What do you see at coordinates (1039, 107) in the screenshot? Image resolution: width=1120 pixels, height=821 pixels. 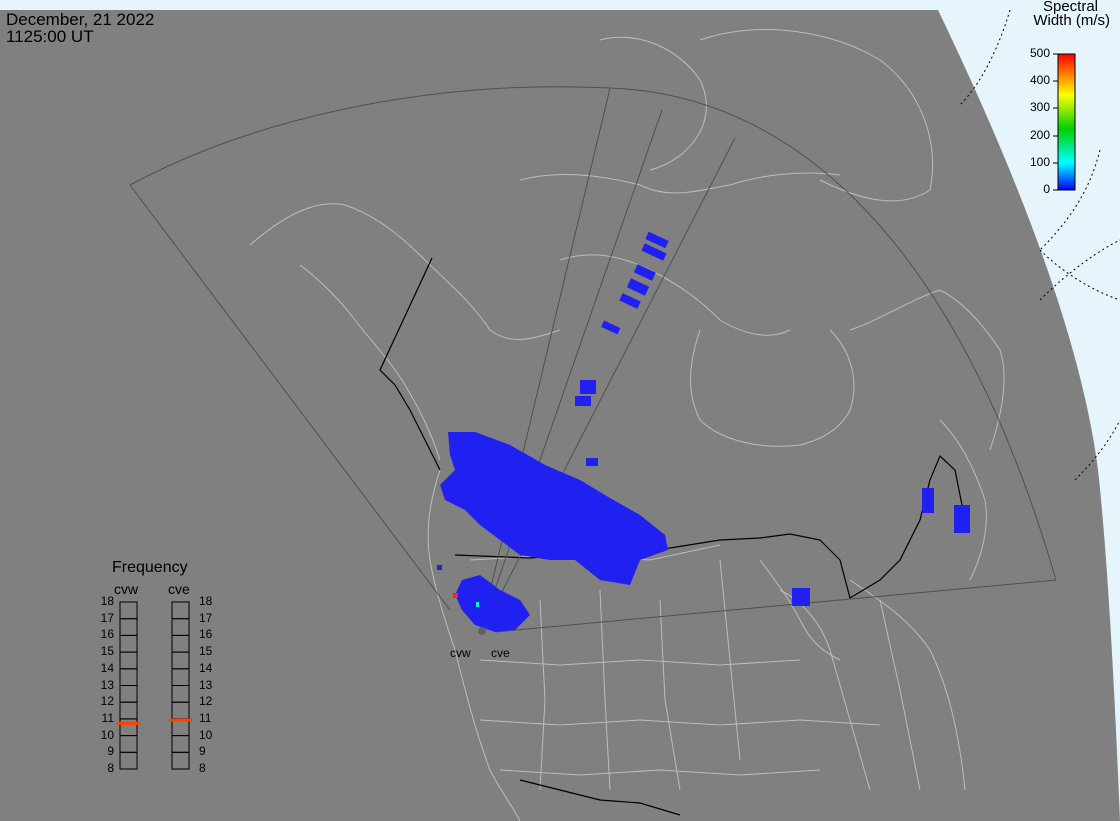 I see `colorbar-tick-label: 300` at bounding box center [1039, 107].